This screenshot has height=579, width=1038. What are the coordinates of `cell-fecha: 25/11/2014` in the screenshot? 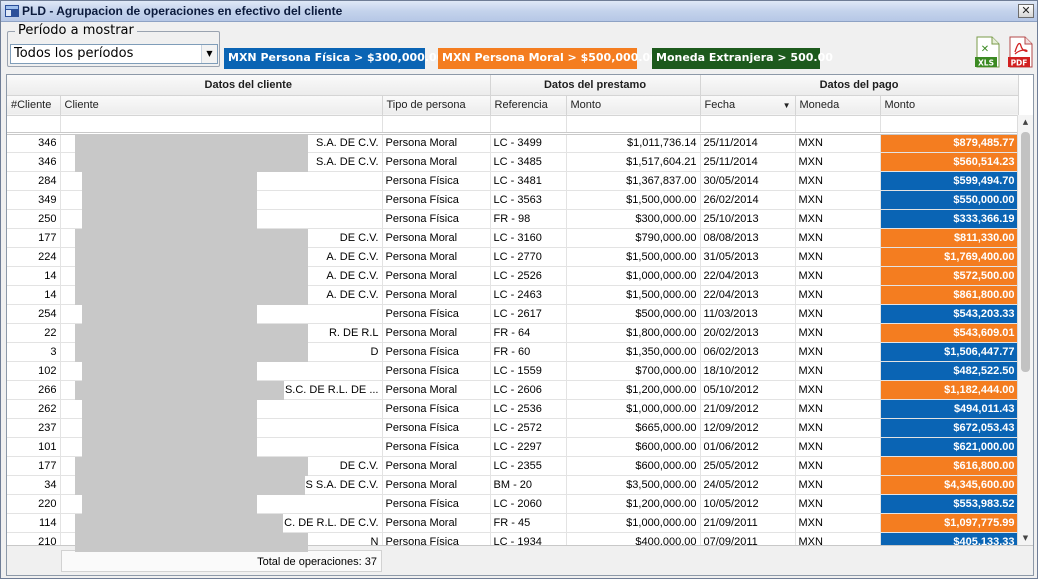 It's located at (748, 162).